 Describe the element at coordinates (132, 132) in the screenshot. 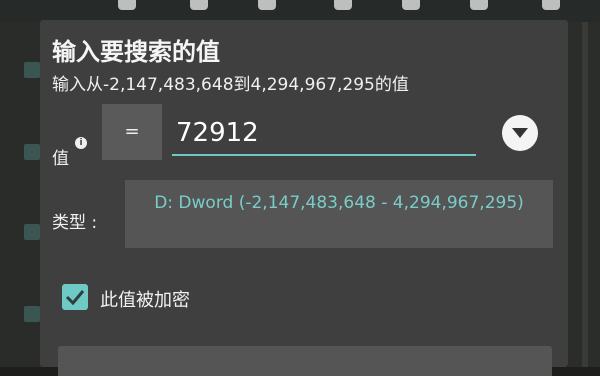

I see `operator-button: =` at that location.